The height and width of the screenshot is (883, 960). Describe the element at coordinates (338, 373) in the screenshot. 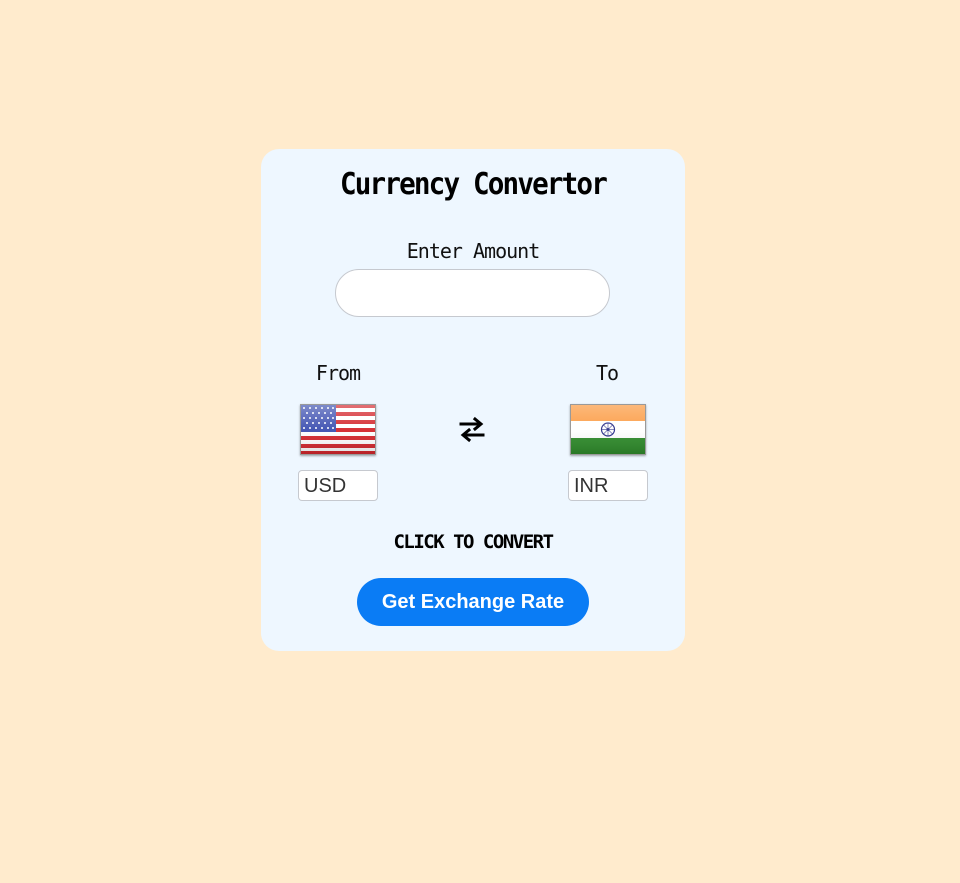

I see `from-label: From` at that location.